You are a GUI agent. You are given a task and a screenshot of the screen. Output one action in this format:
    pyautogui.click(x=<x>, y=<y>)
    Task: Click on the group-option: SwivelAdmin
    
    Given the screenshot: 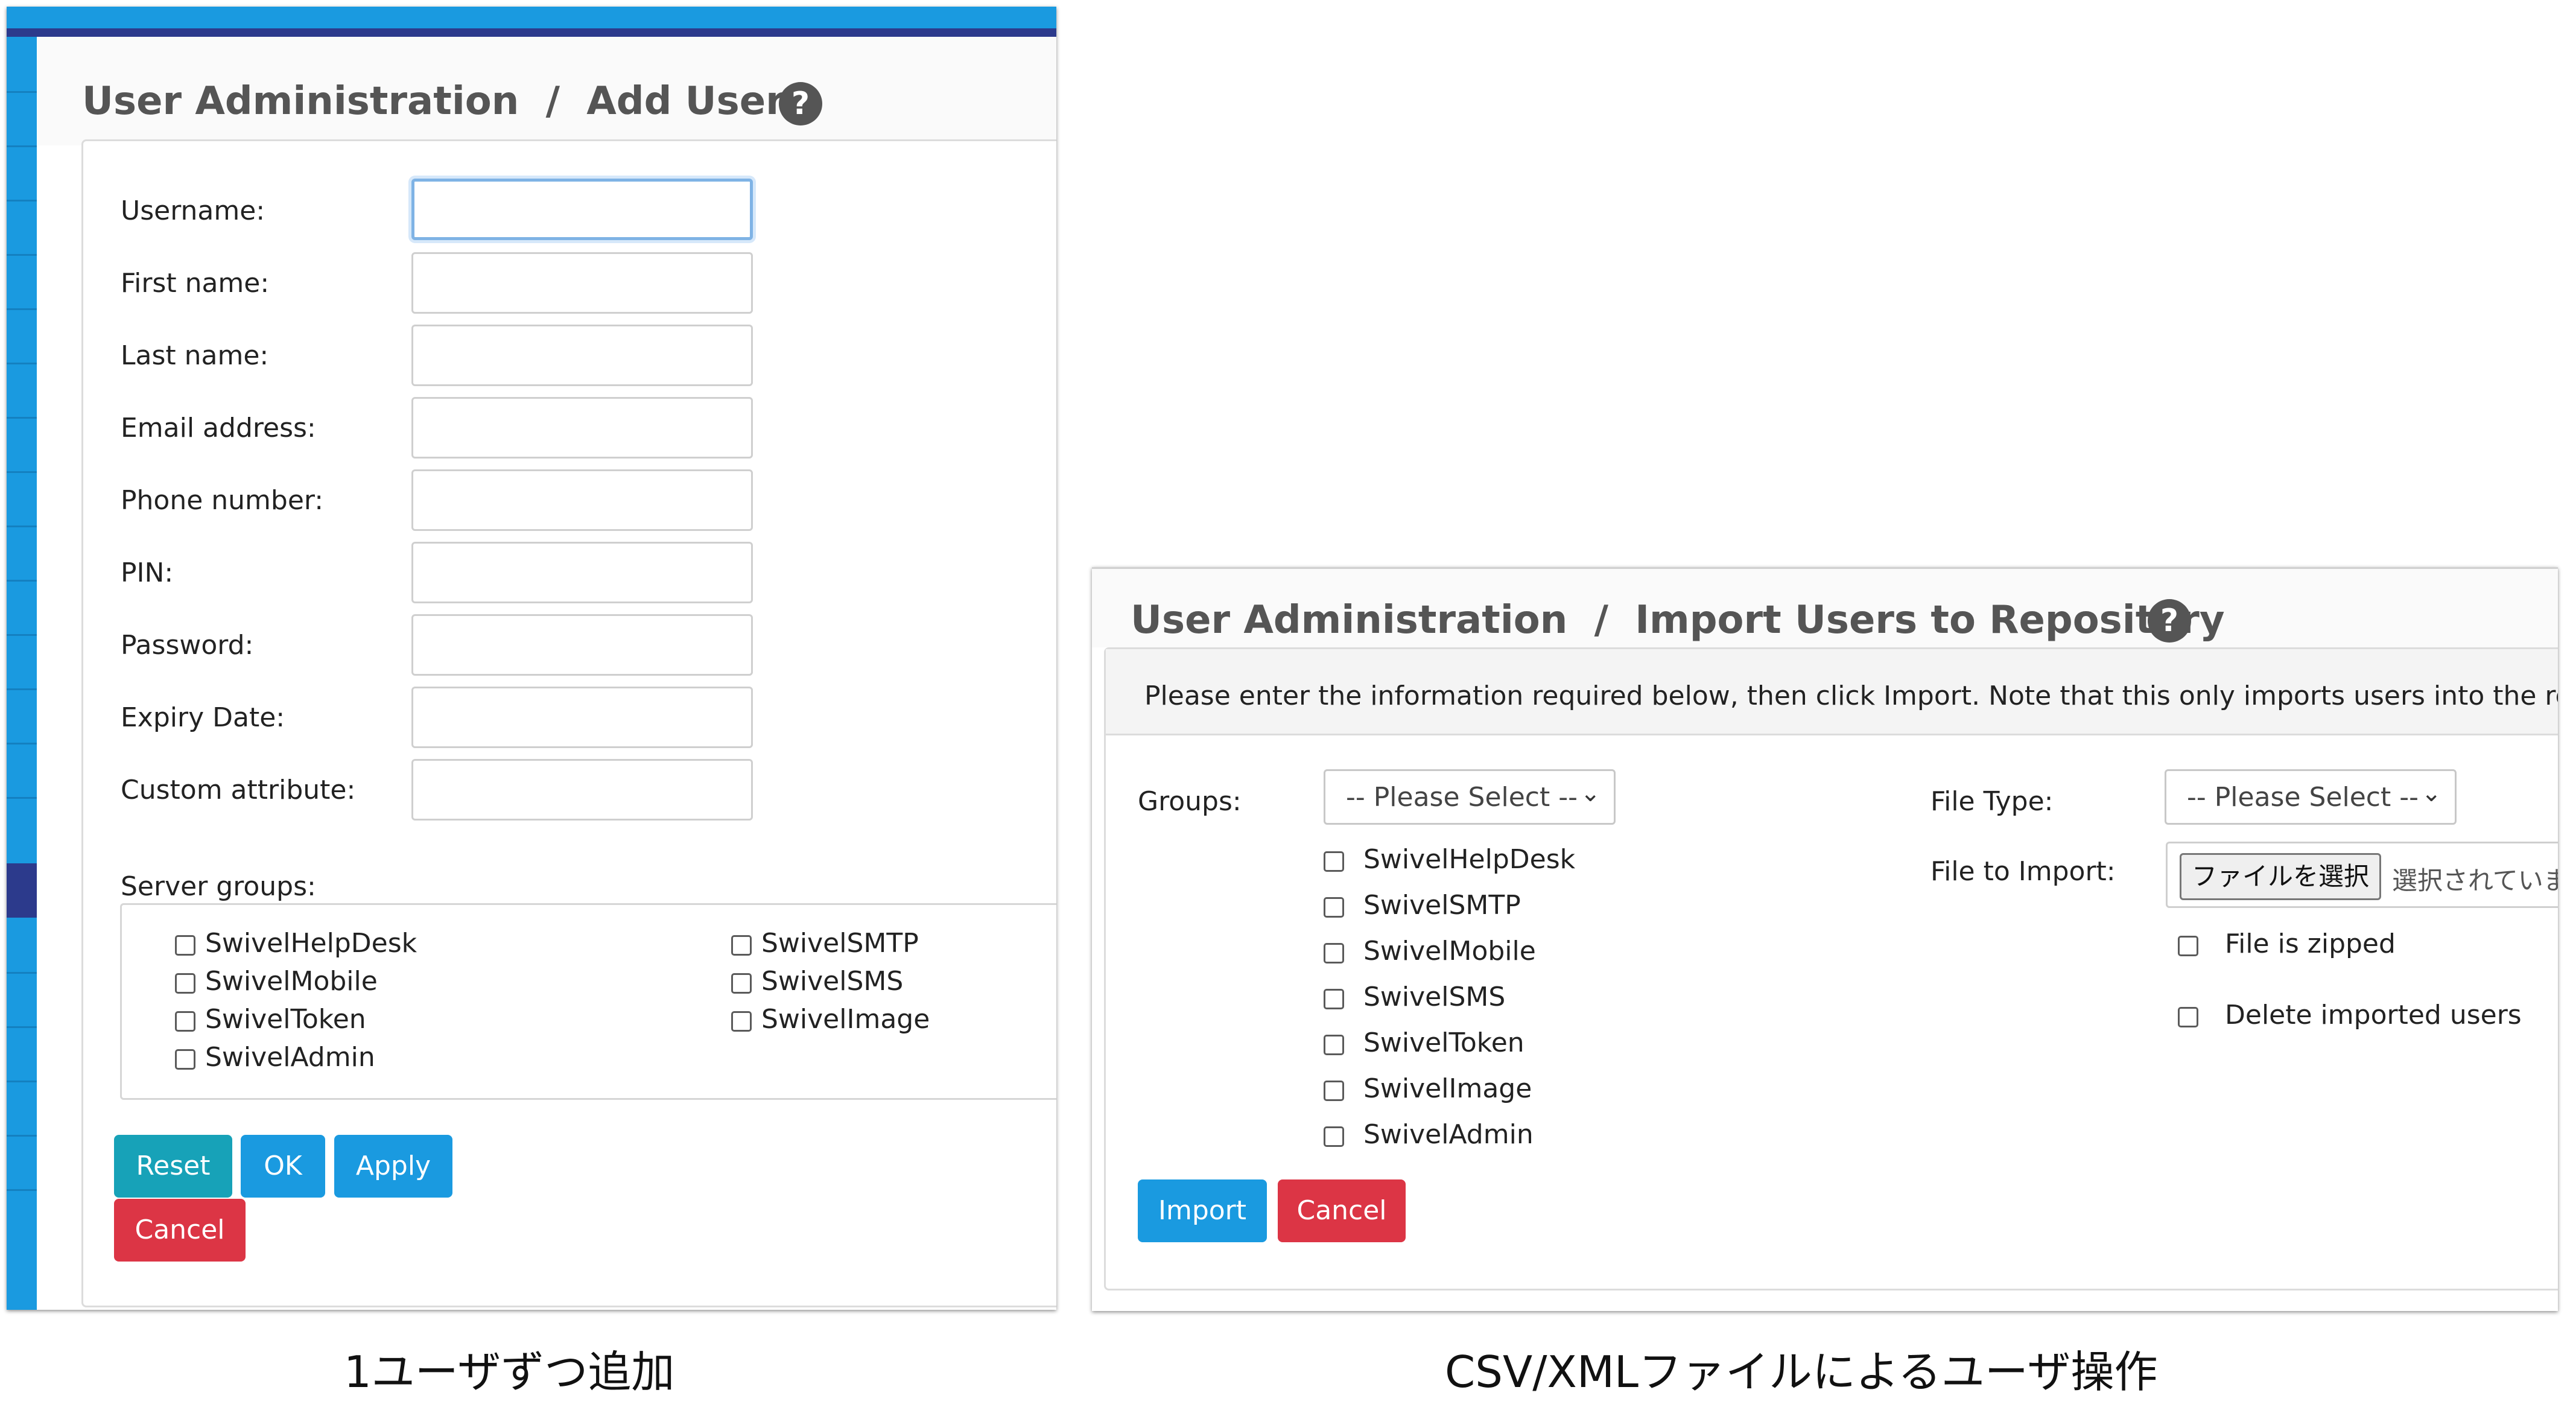 What is the action you would take?
    pyautogui.click(x=1429, y=1134)
    